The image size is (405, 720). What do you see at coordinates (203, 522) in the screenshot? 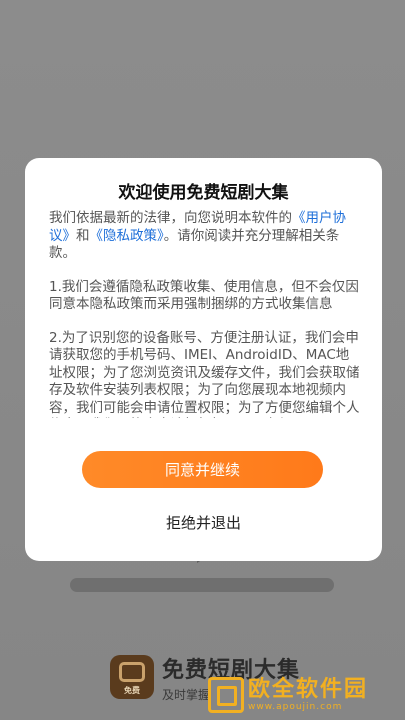
I see `reject-button: 拒绝并退出` at bounding box center [203, 522].